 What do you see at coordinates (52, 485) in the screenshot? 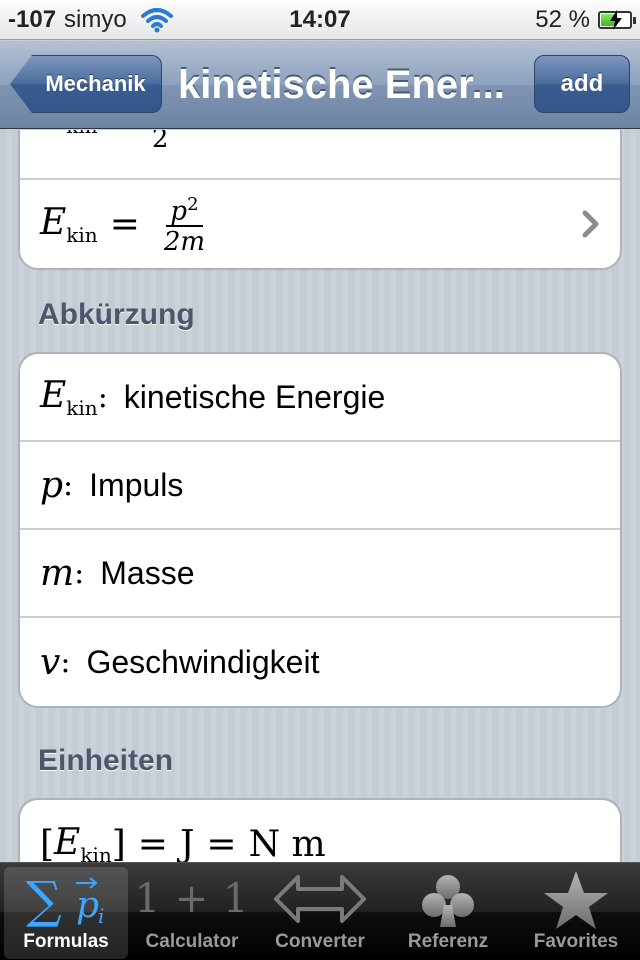
I see `symbol: p` at bounding box center [52, 485].